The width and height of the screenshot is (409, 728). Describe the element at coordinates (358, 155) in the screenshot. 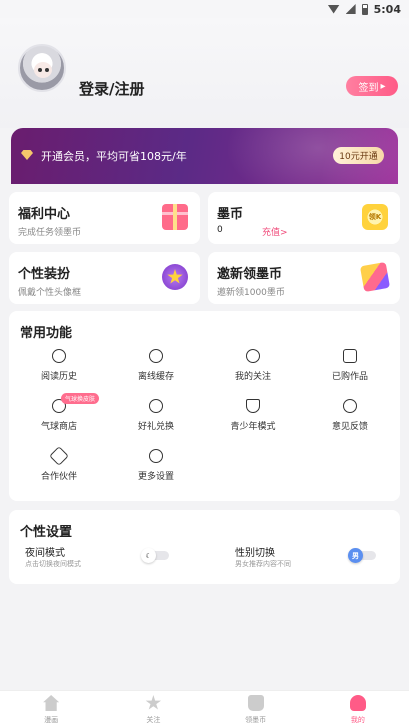

I see `vip-open-button: 10元开通` at that location.